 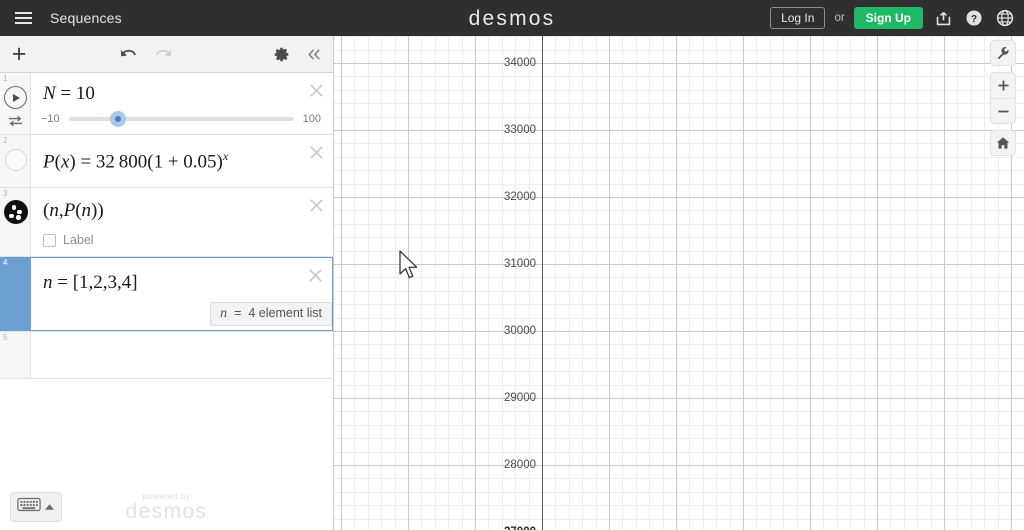 What do you see at coordinates (15, 355) in the screenshot?
I see `row-index-cell: 5` at bounding box center [15, 355].